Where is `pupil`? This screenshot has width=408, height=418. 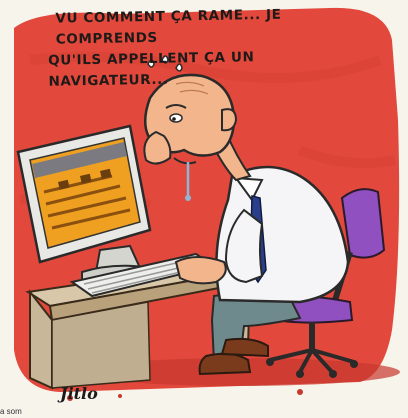 pupil is located at coordinates (174, 119).